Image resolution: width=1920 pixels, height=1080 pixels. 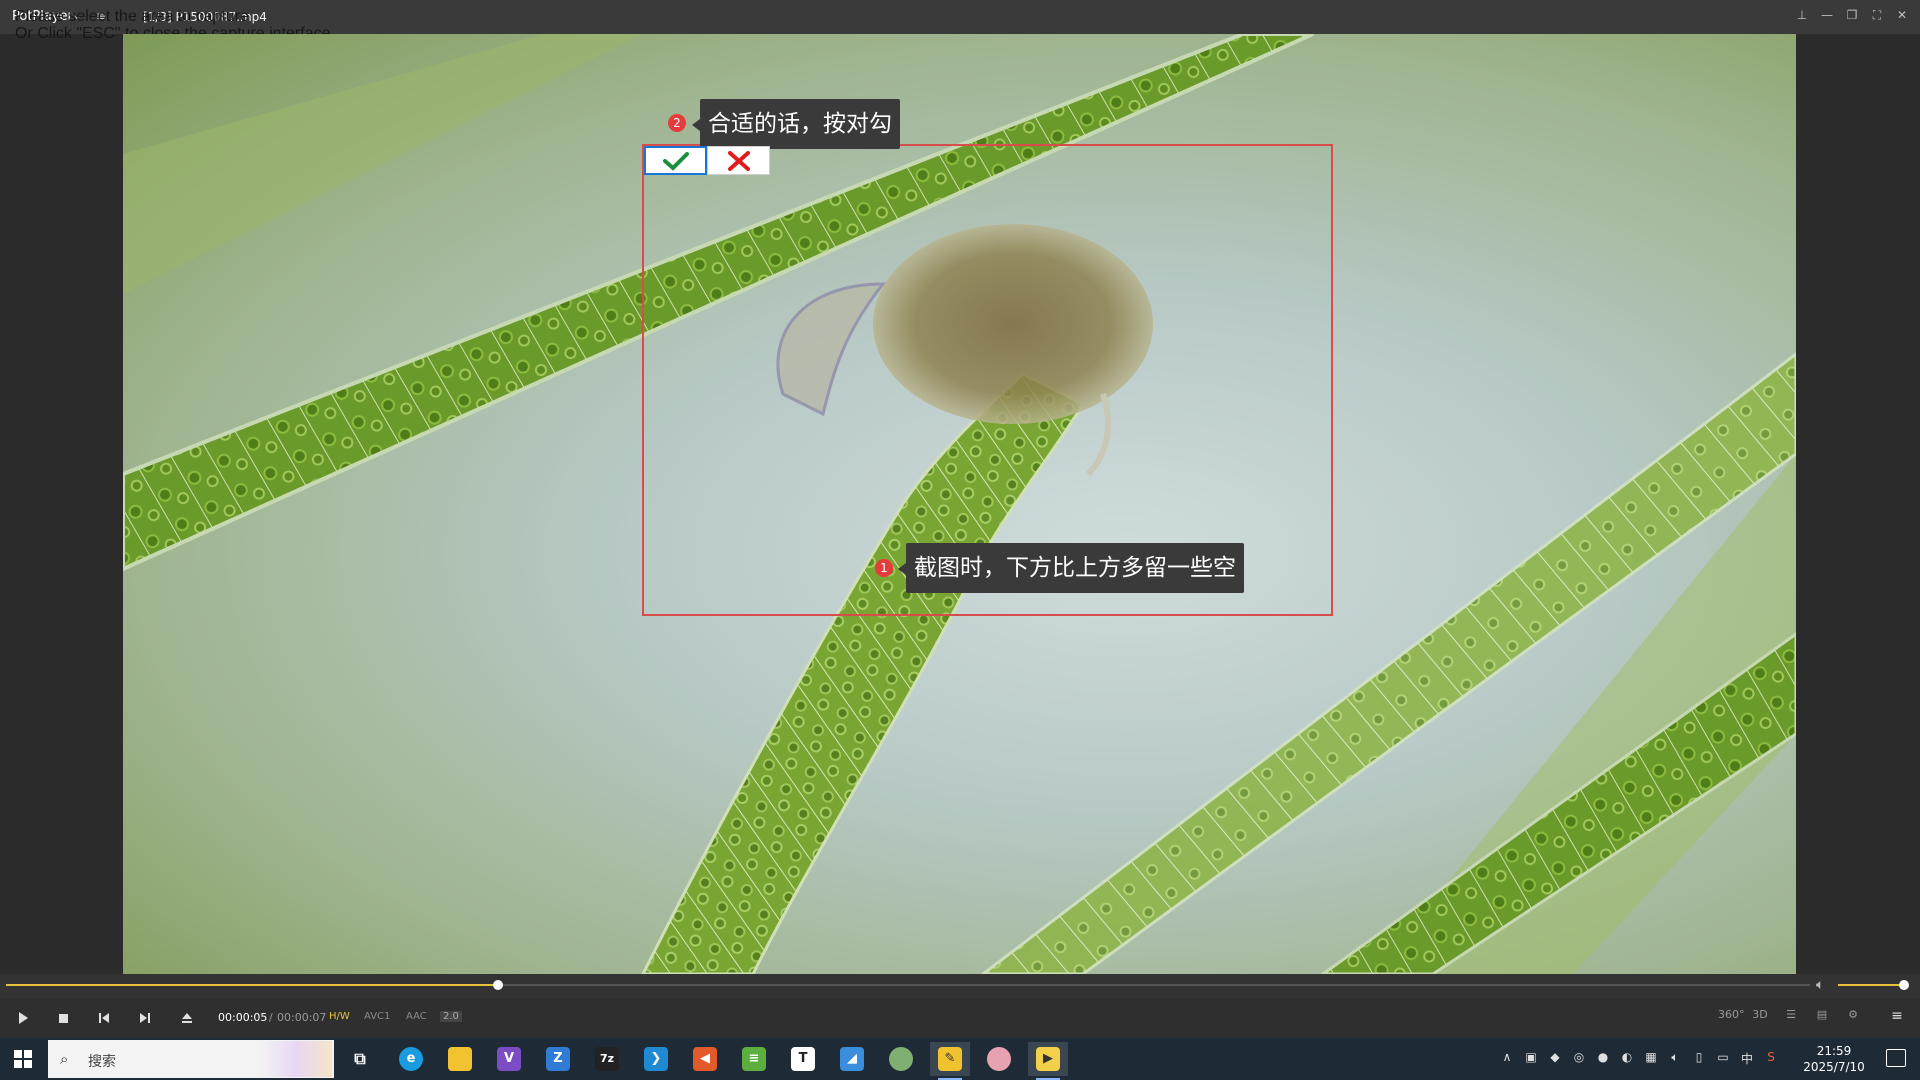 I want to click on x-icon, so click(x=738, y=160).